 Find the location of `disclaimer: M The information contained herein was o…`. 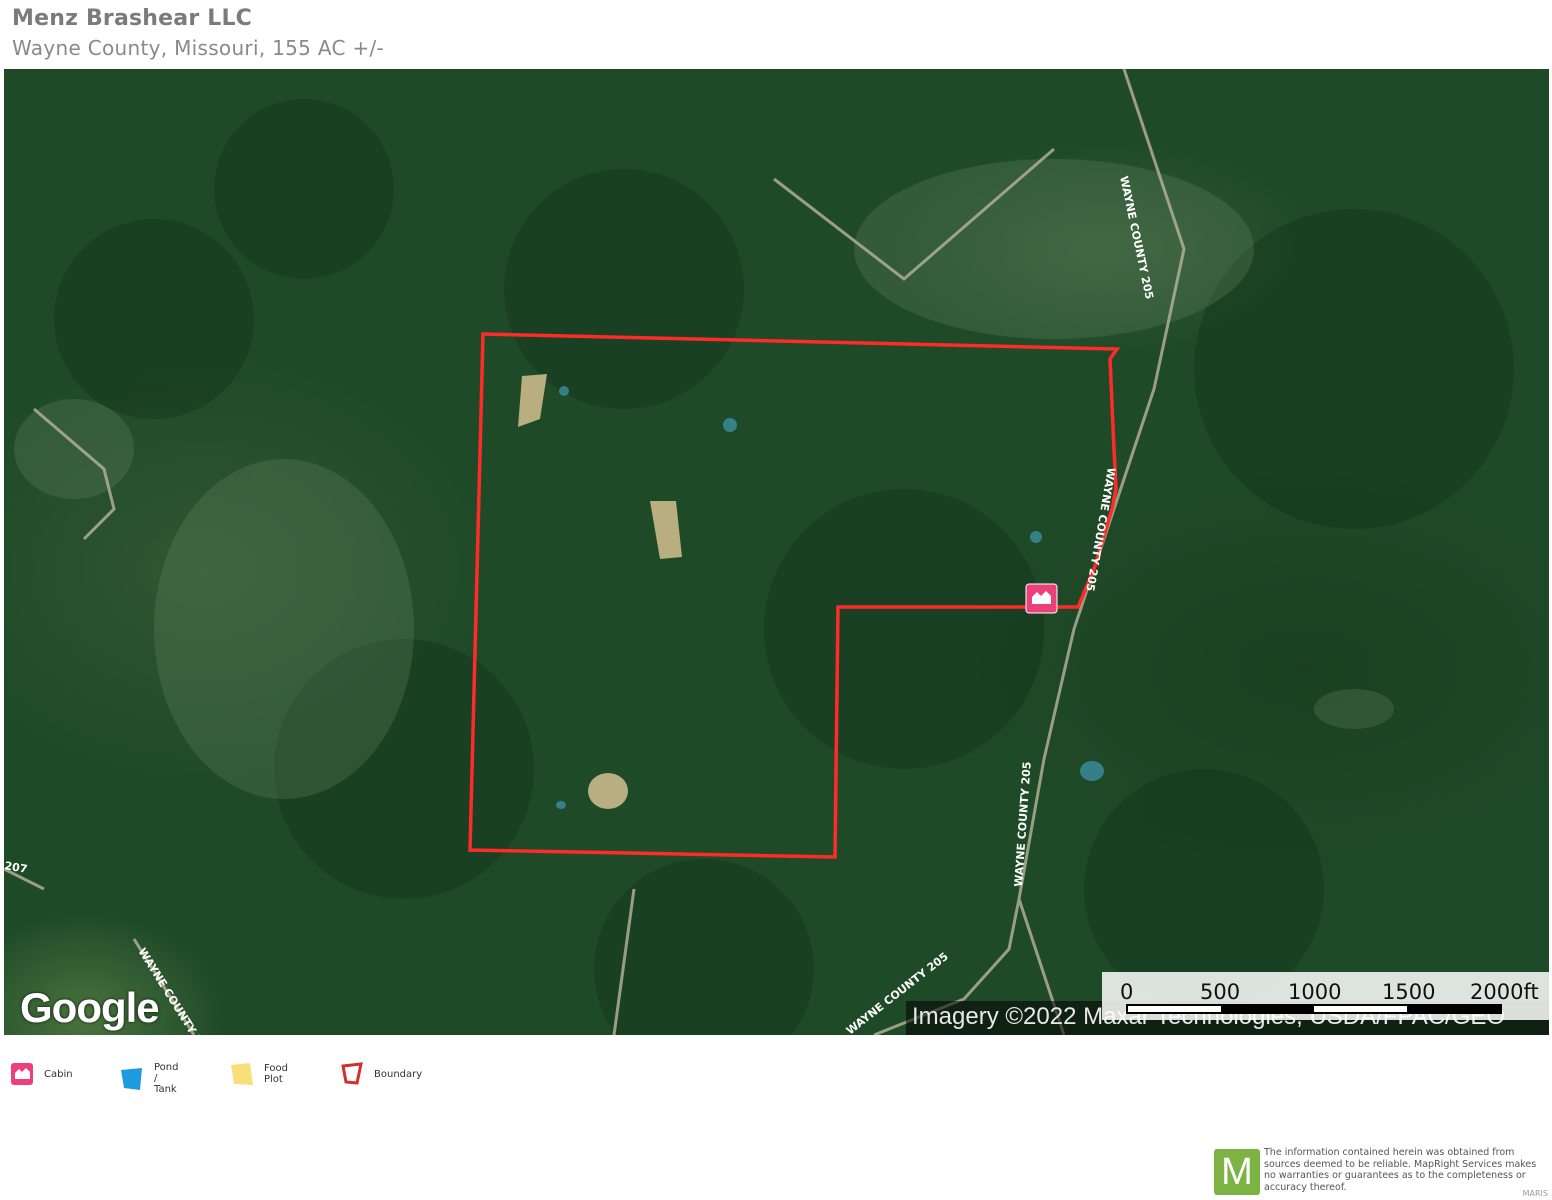

disclaimer: M The information contained herein was o… is located at coordinates (1379, 1171).